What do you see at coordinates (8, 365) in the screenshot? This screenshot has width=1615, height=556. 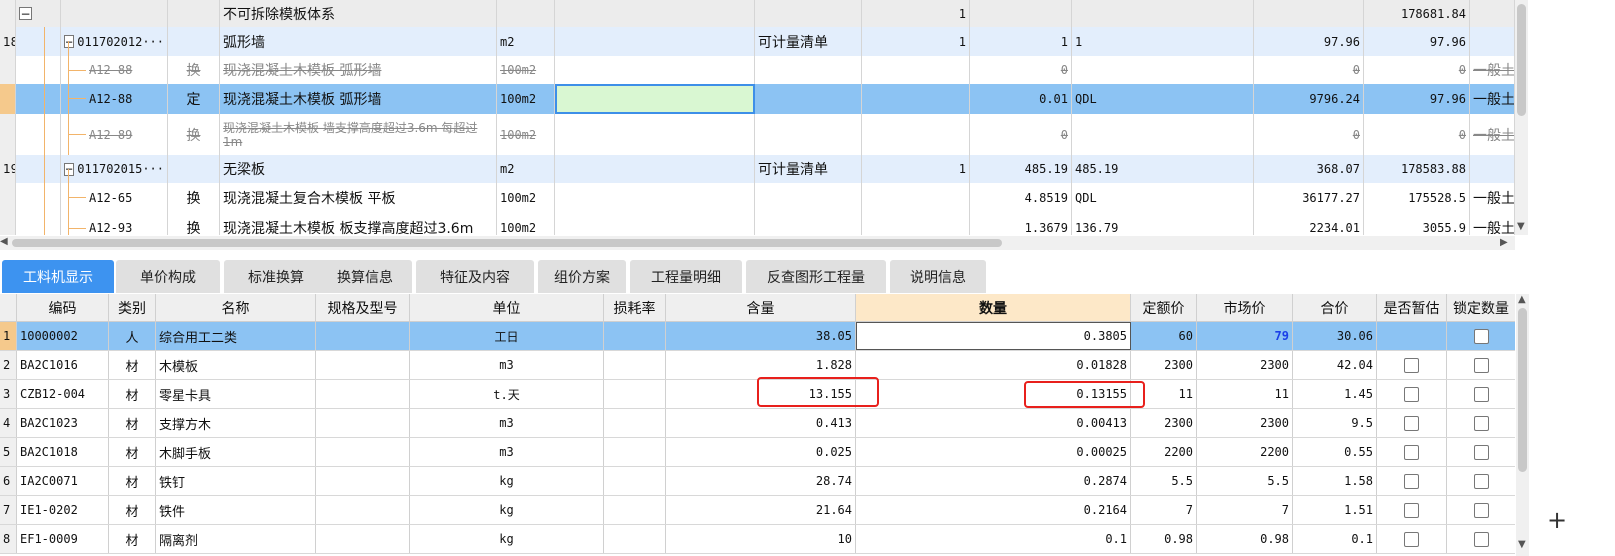 I see `no-cell: 2` at bounding box center [8, 365].